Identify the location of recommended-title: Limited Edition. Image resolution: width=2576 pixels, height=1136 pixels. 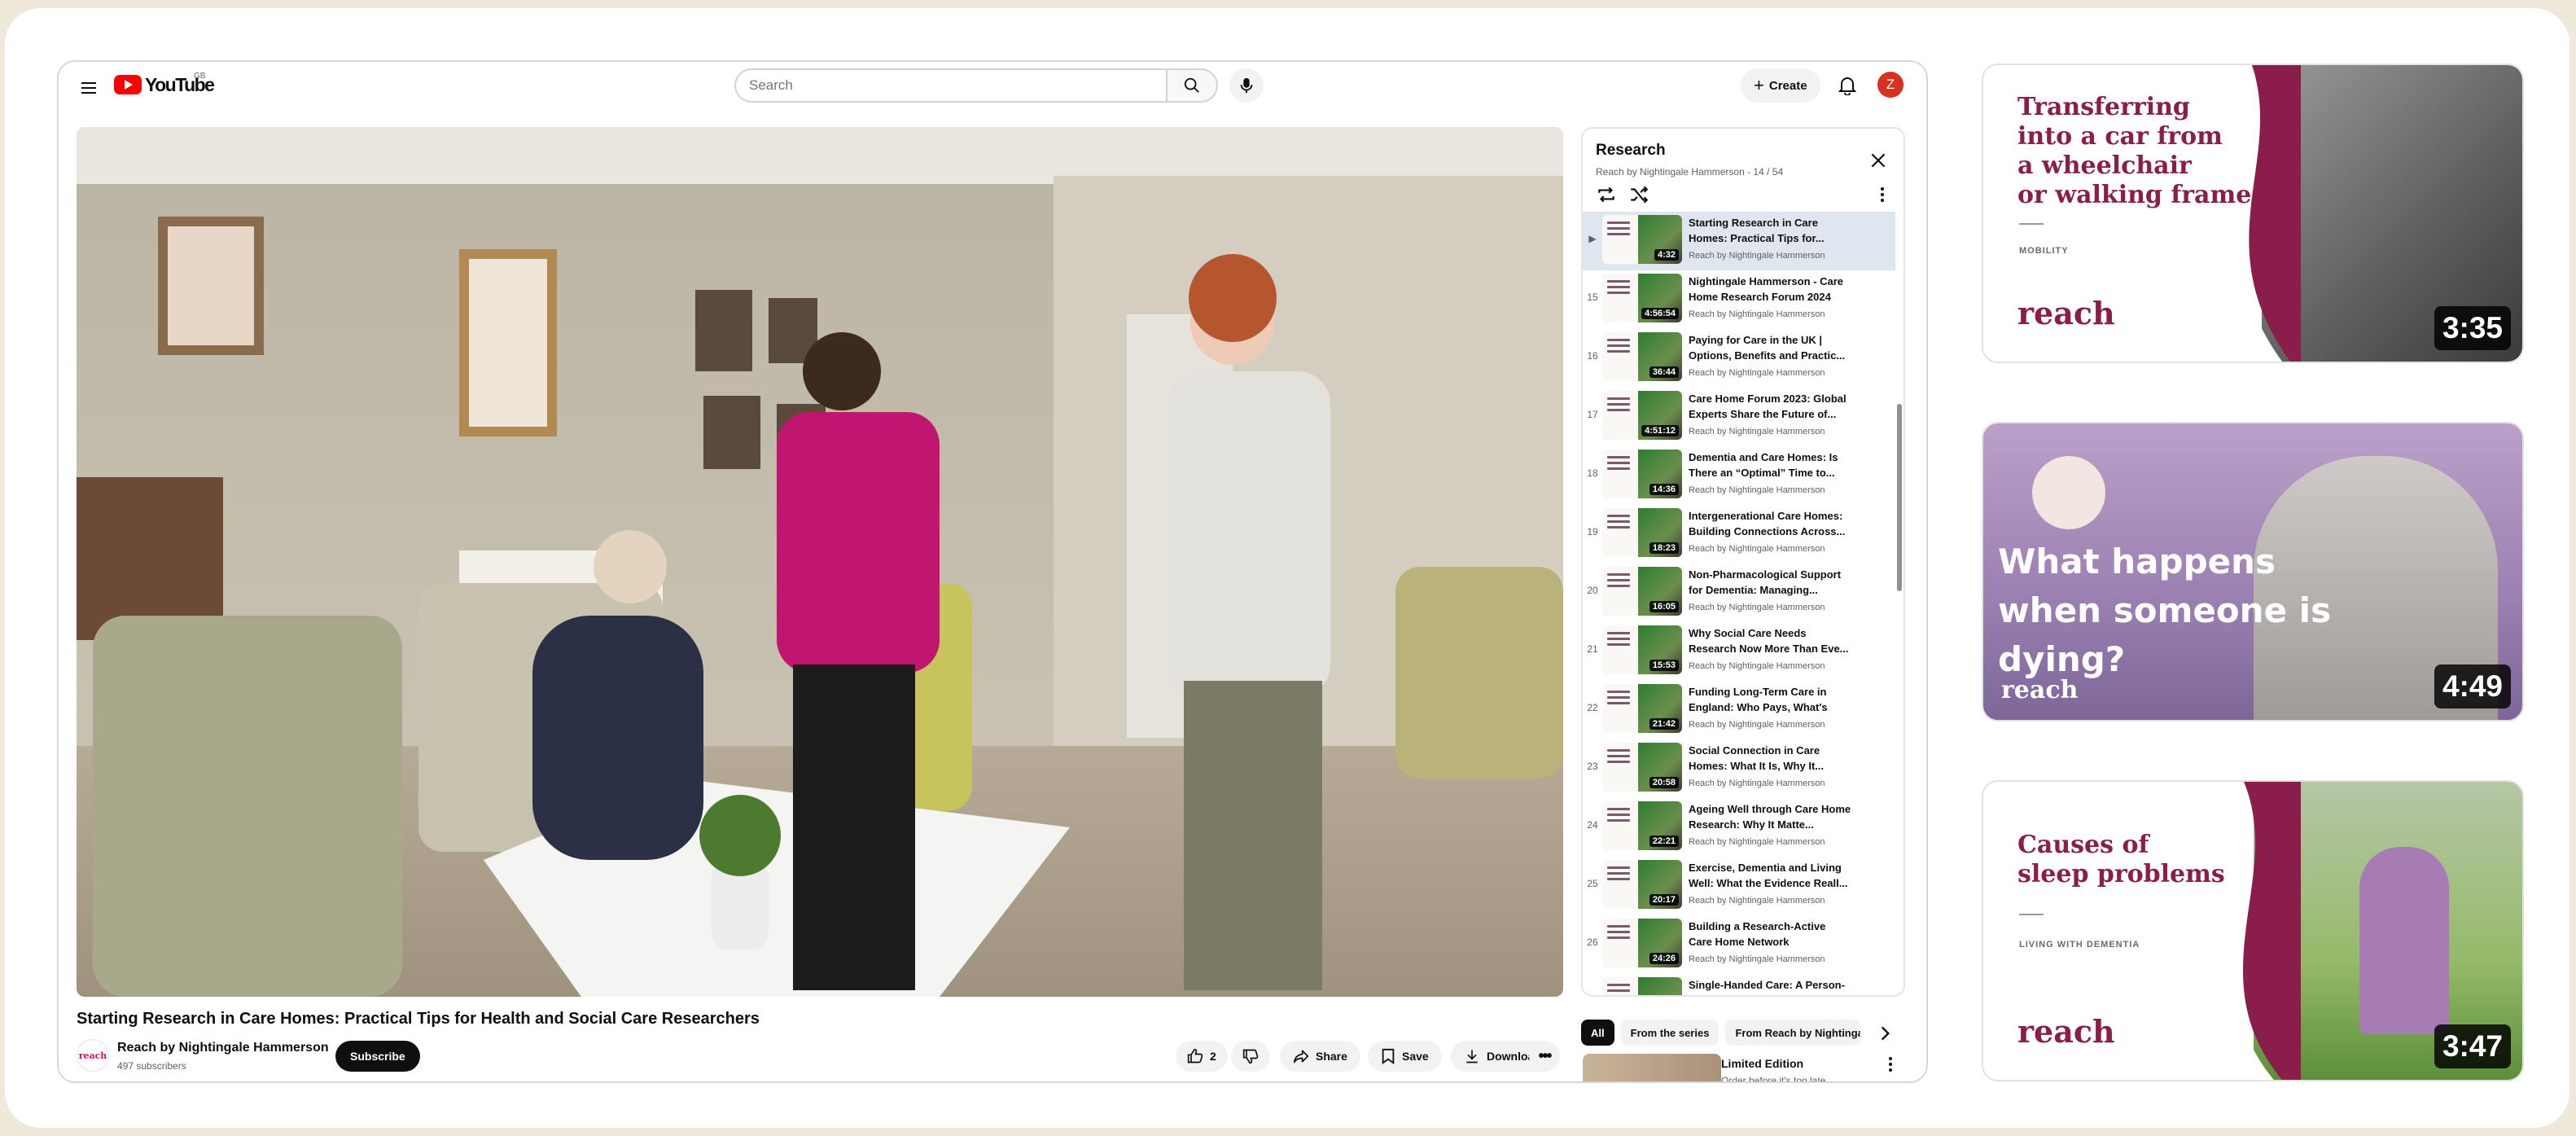
(1762, 1063).